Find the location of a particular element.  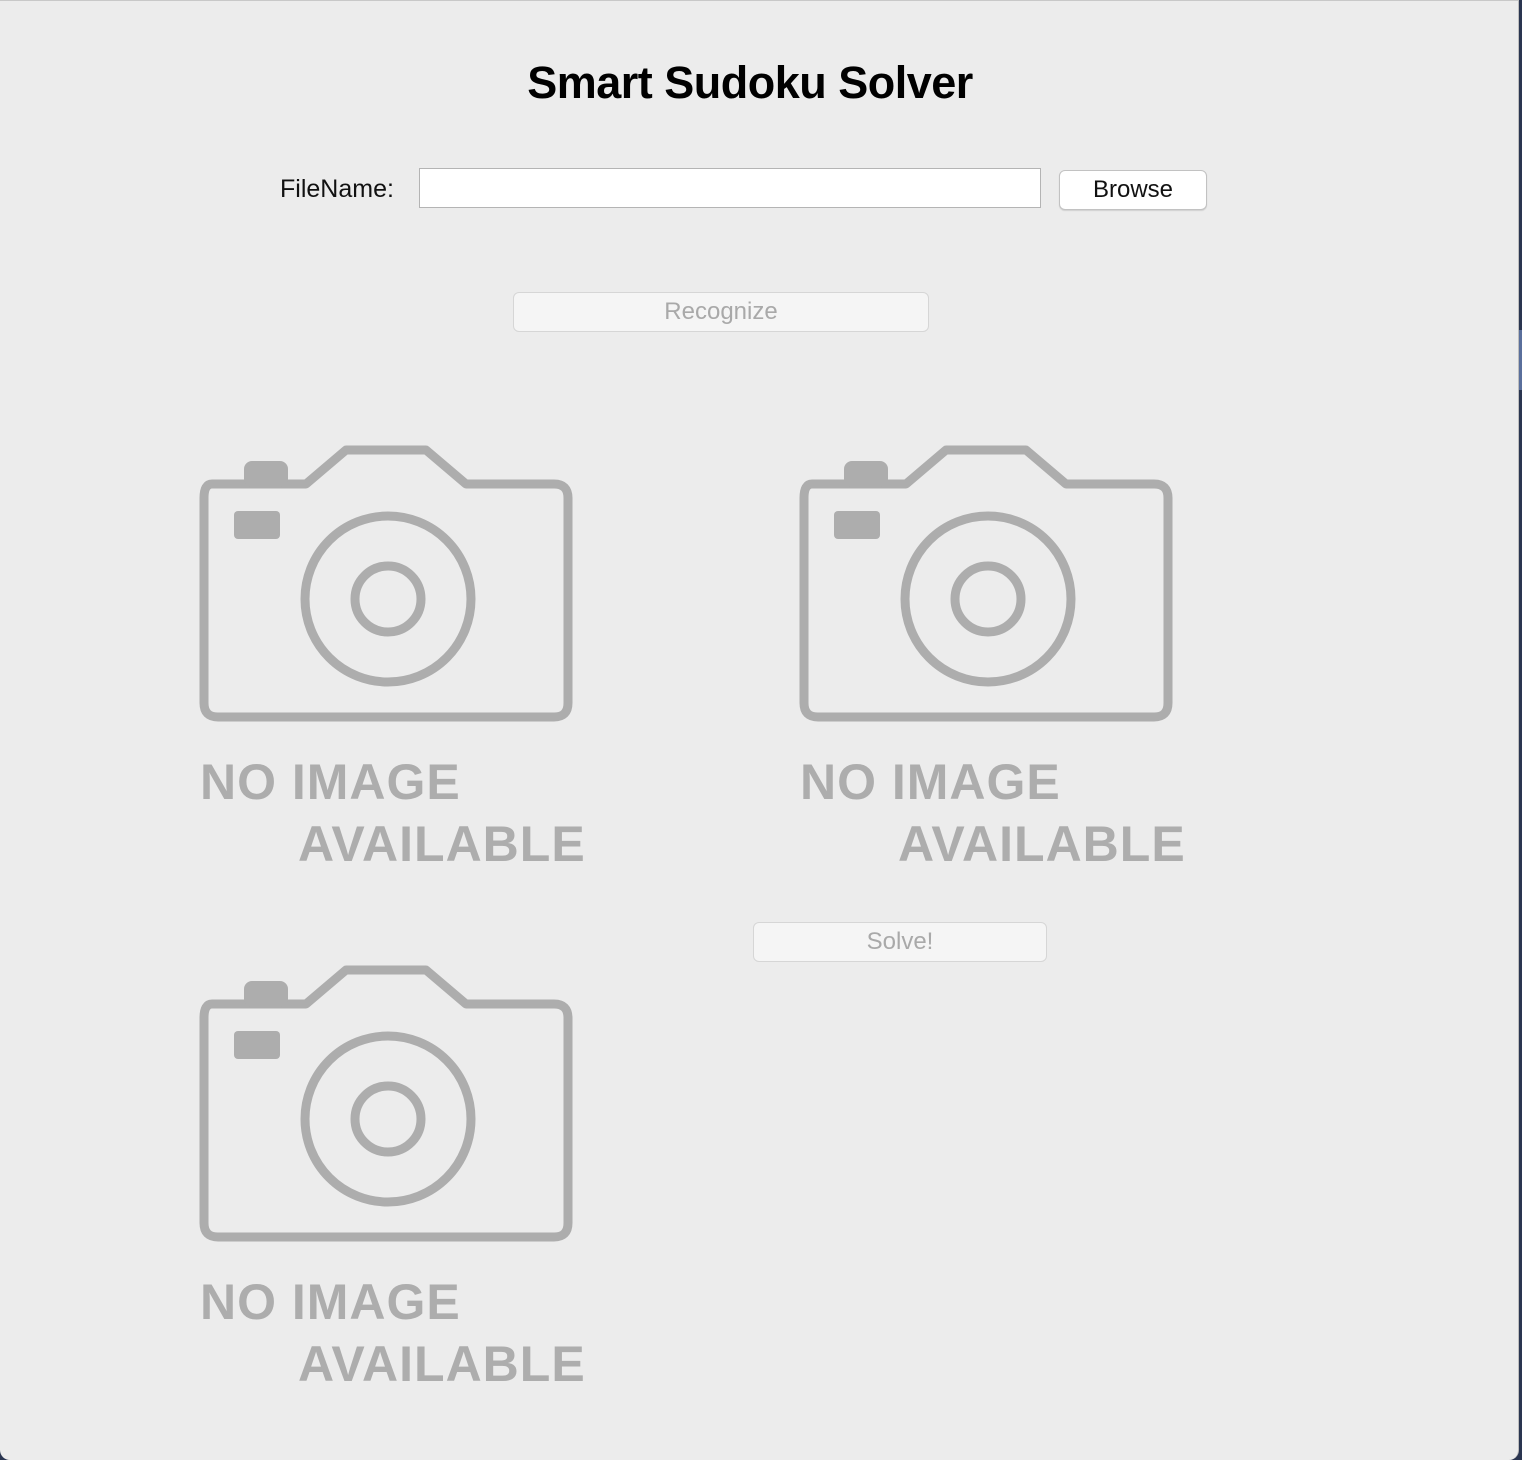

page-title: Smart Sudoku Solver is located at coordinates (750, 82).